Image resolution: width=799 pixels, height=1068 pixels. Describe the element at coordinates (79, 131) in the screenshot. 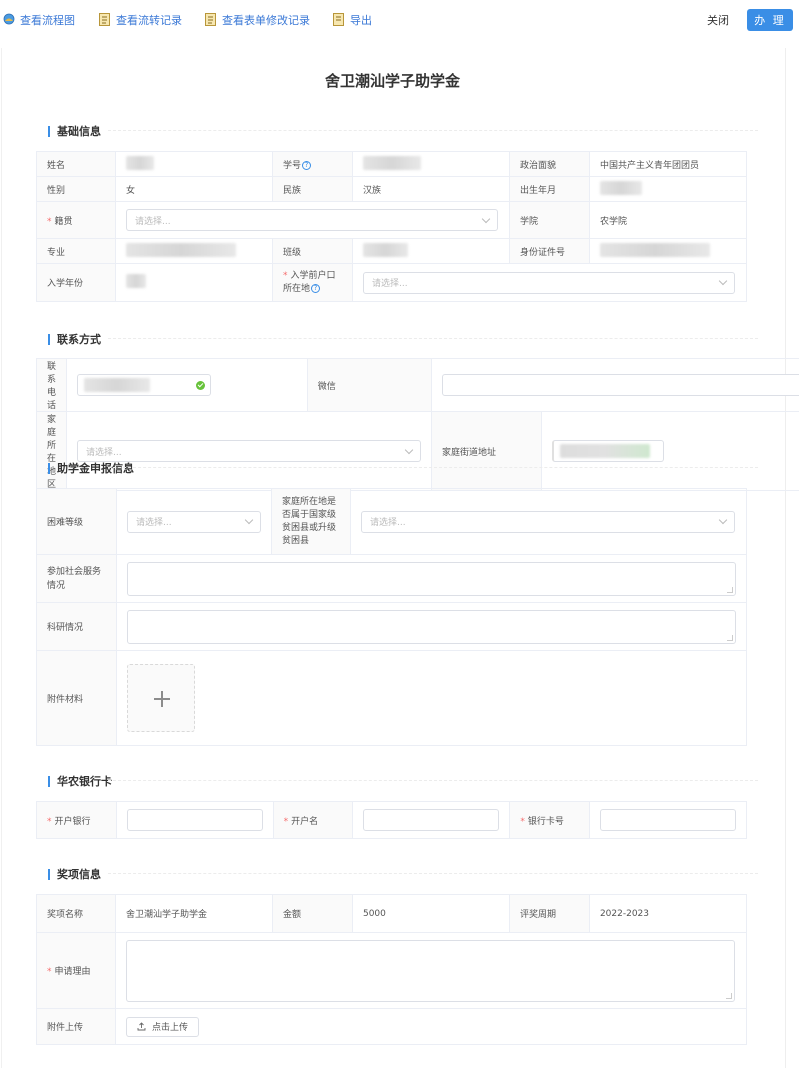

I see `section-title-basic-label: 基础信息` at that location.